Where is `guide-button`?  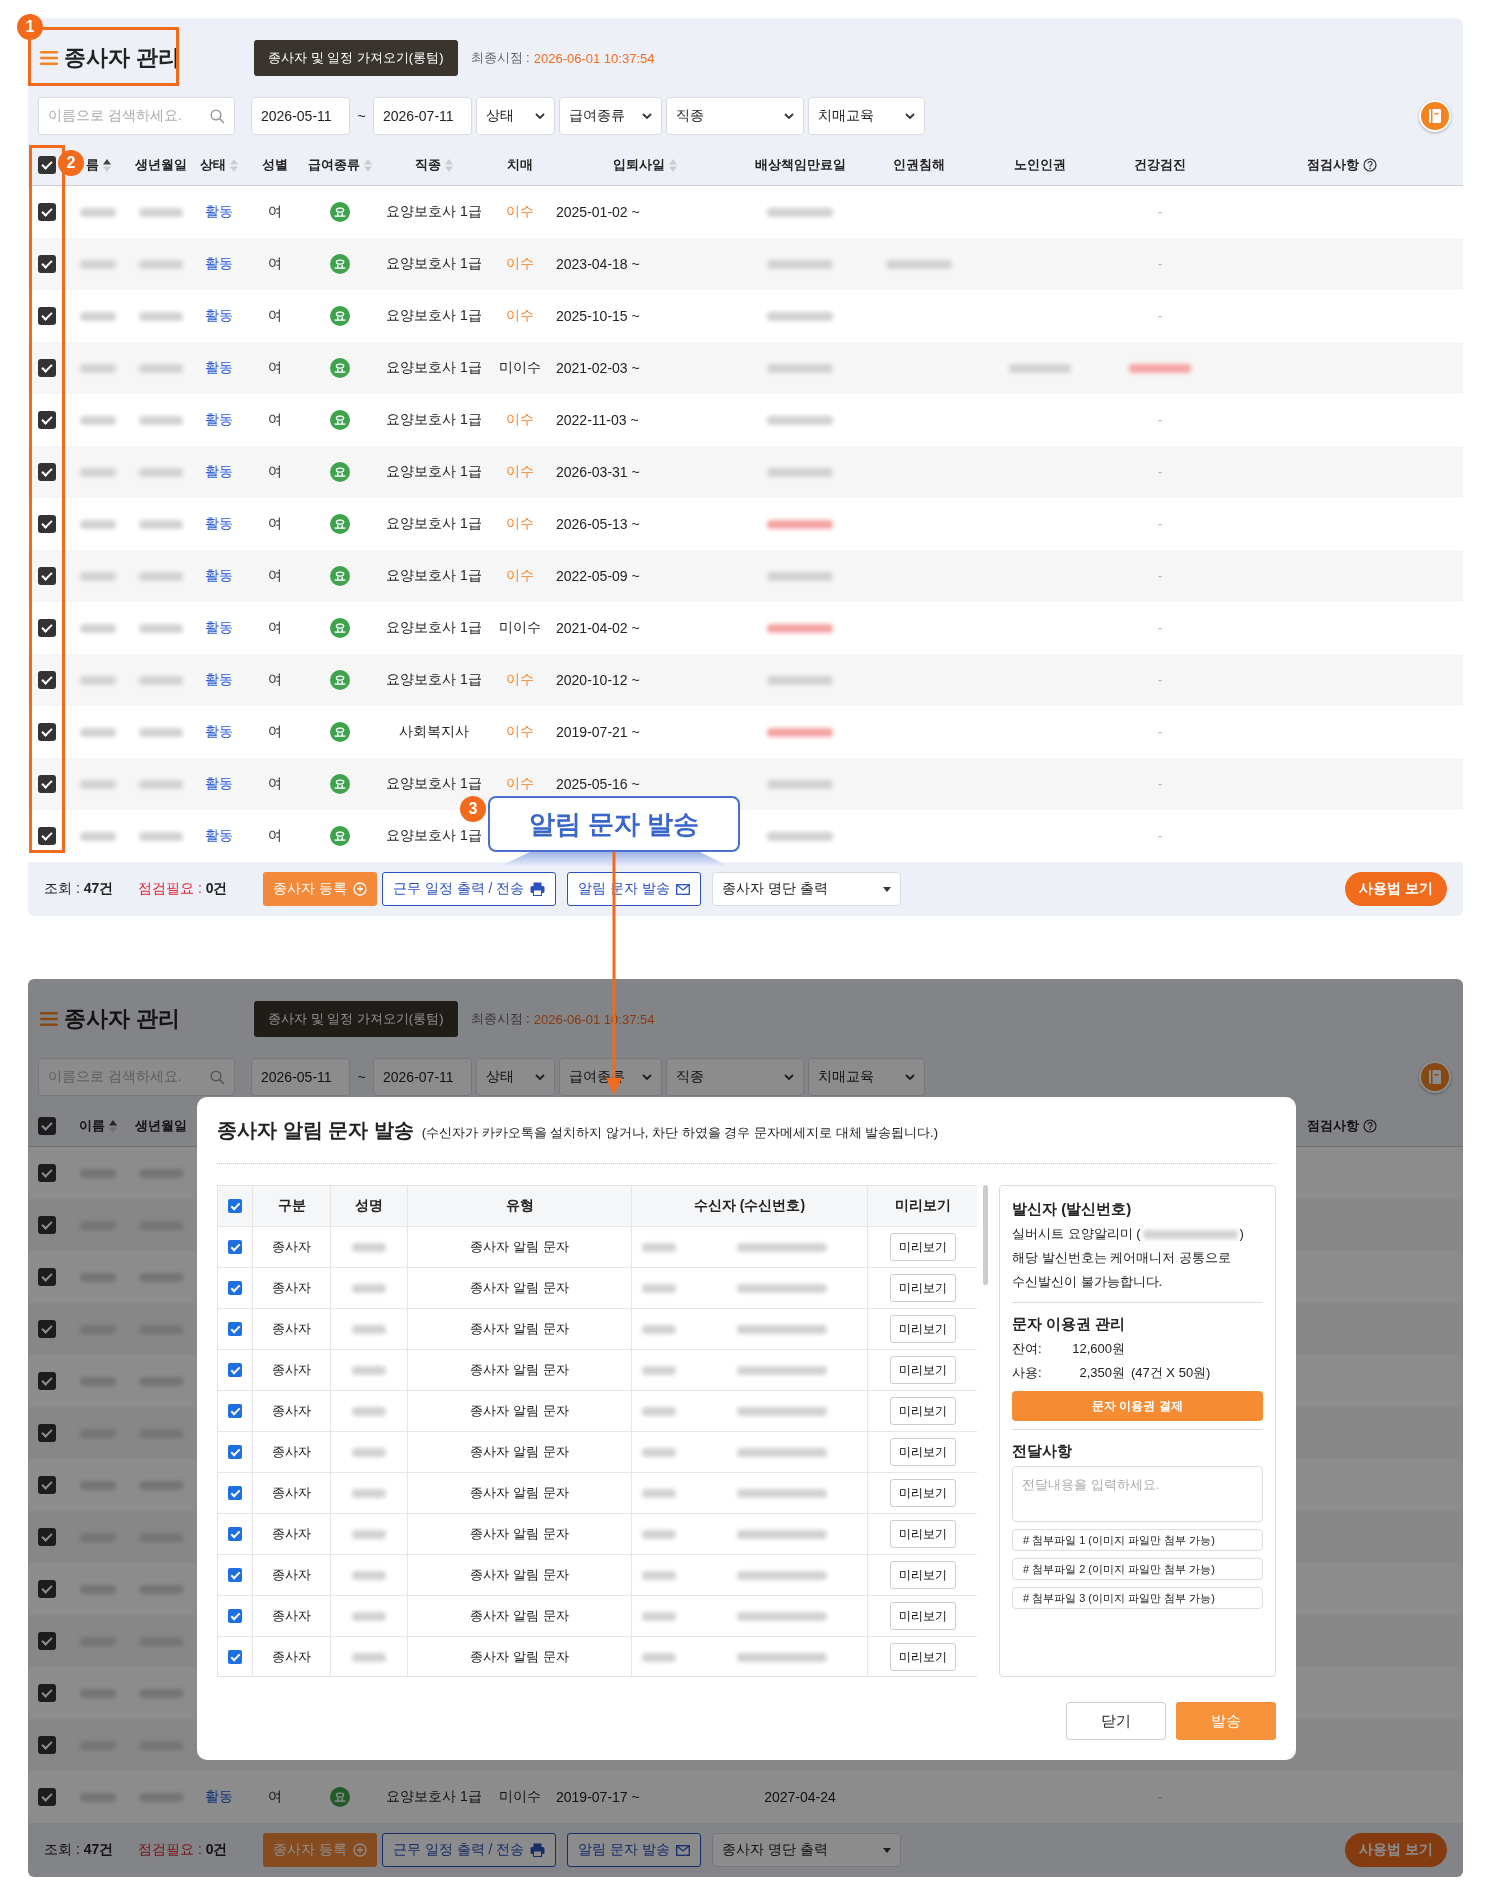 guide-button is located at coordinates (1435, 116).